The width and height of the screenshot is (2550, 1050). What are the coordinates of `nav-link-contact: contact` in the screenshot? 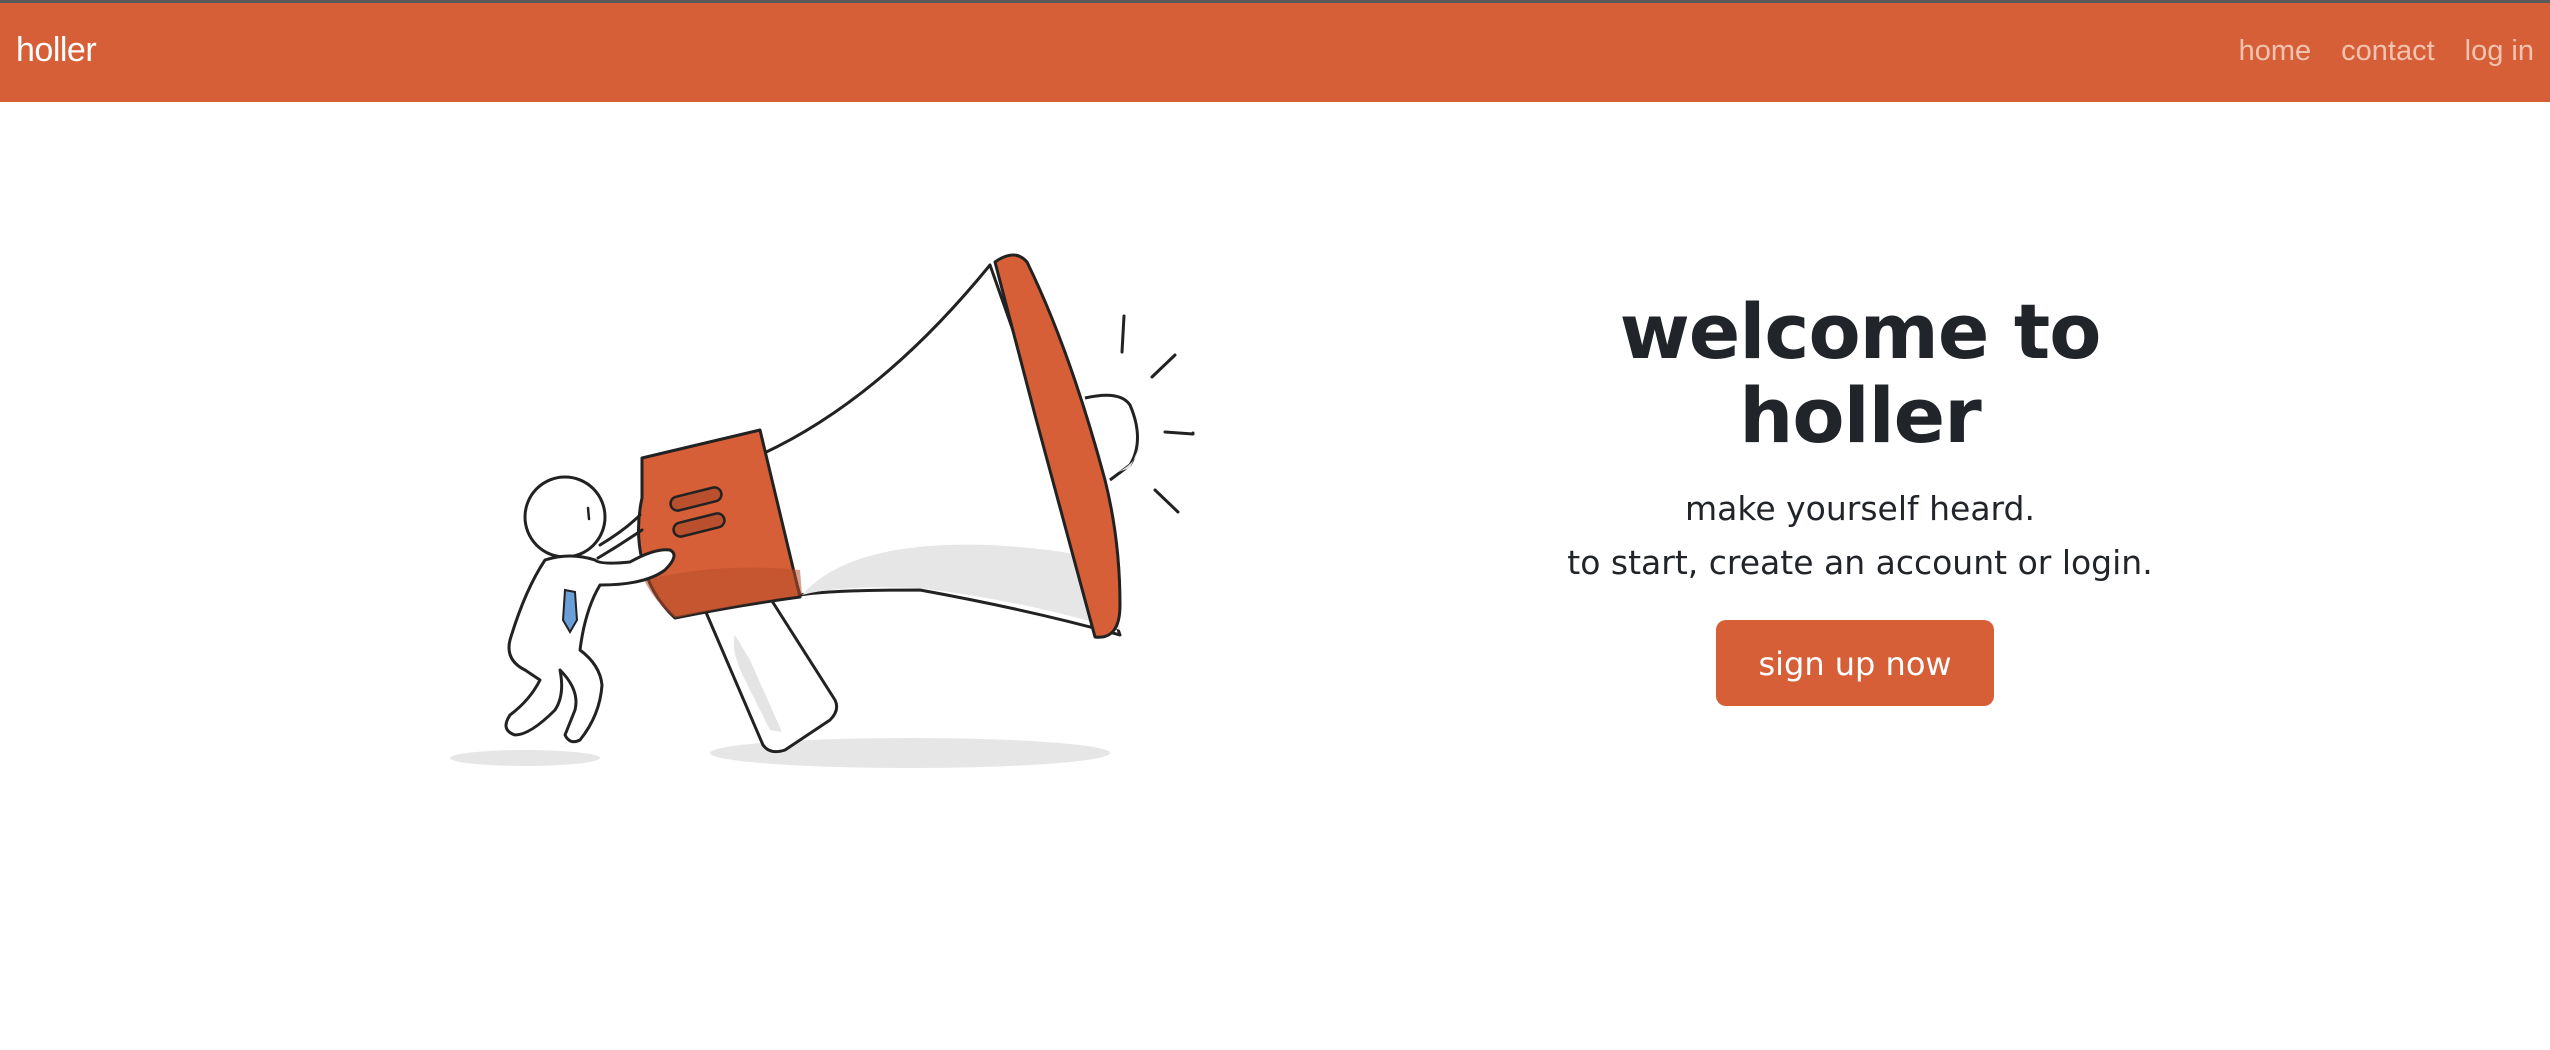 It's located at (2388, 51).